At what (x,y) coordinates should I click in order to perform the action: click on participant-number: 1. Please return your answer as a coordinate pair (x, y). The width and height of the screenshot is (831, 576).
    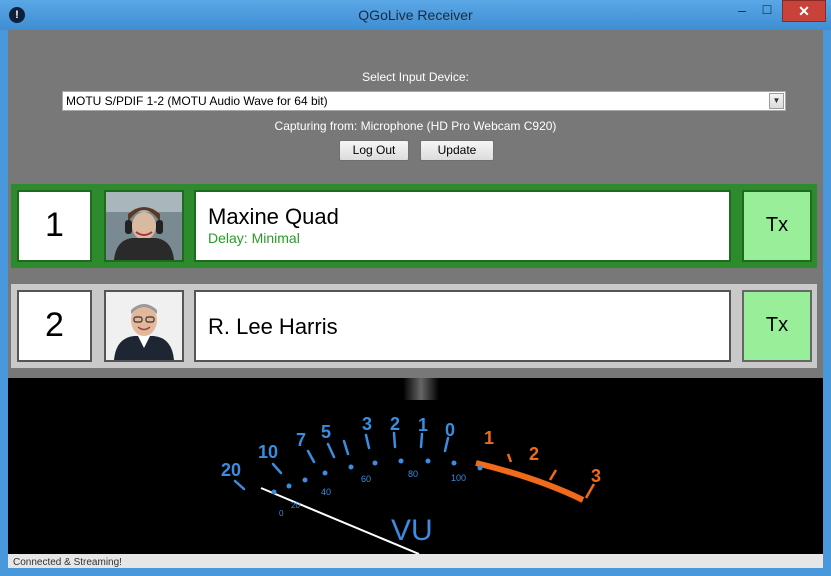
    Looking at the image, I should click on (54, 226).